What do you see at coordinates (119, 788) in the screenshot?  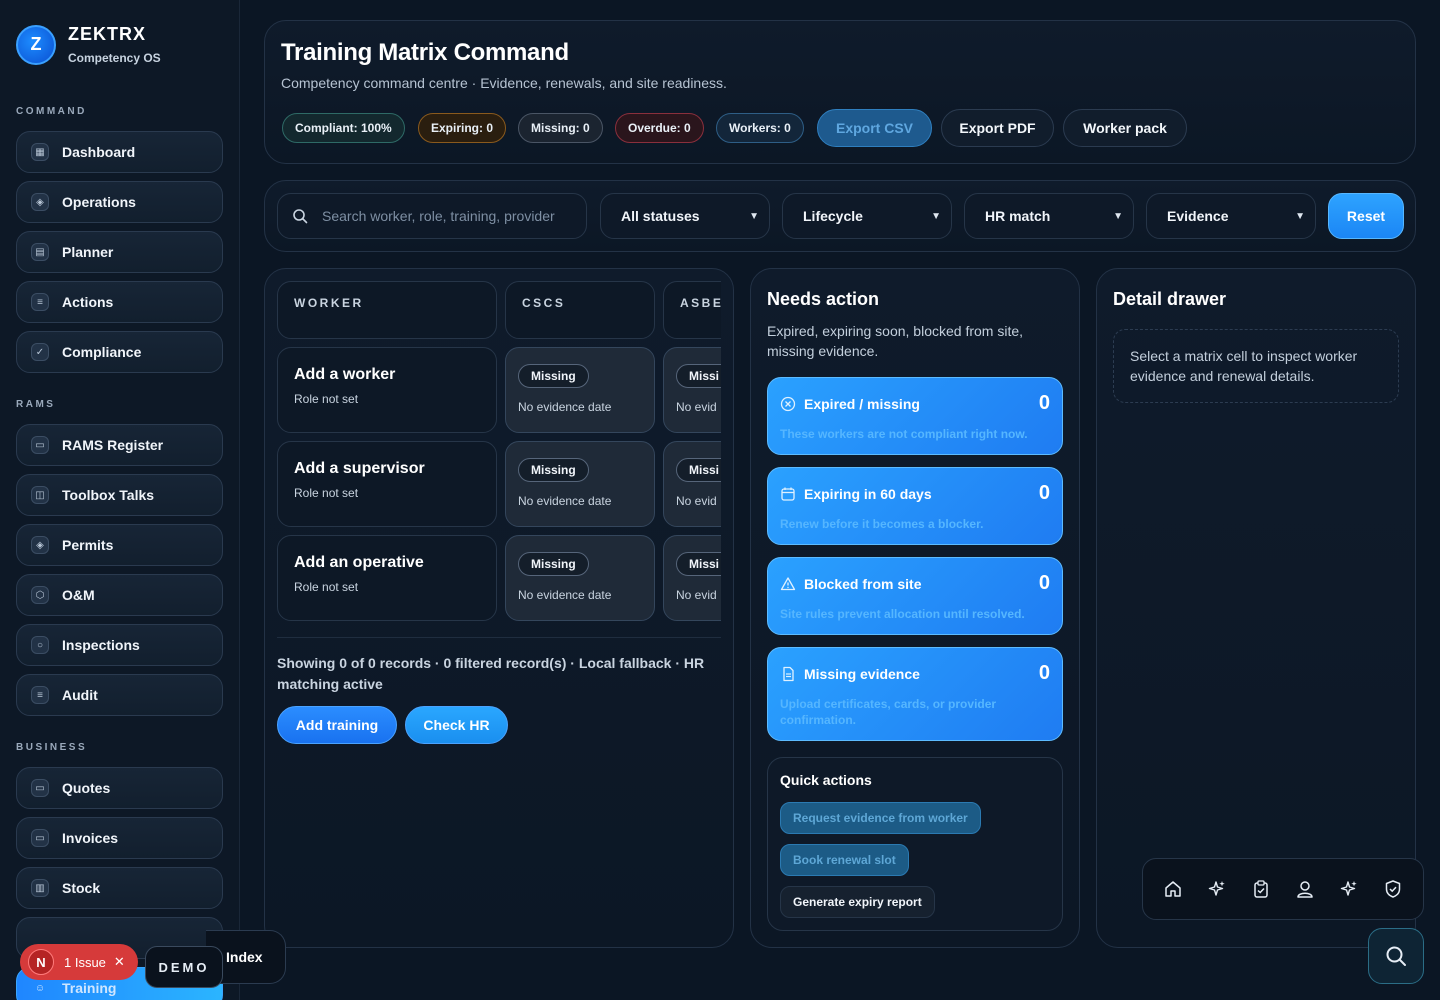 I see `sidebar-item-quotes: ▭ Quotes` at bounding box center [119, 788].